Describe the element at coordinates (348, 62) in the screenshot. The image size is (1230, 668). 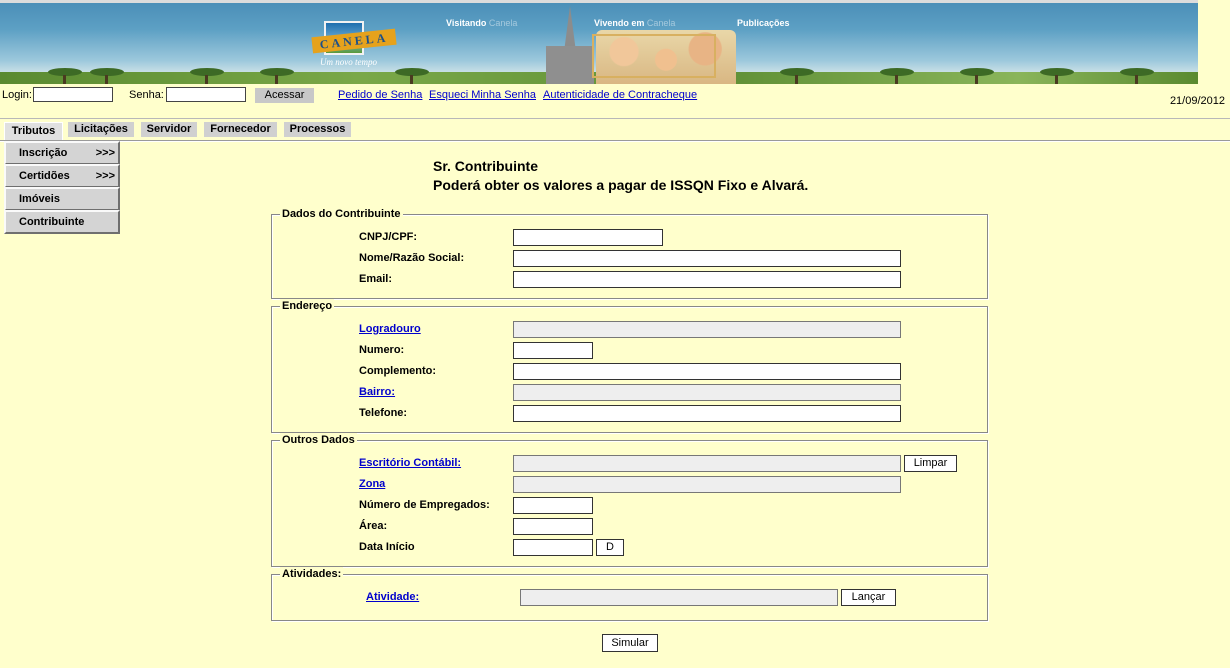
I see `logo-tagline: Um novo tempo` at that location.